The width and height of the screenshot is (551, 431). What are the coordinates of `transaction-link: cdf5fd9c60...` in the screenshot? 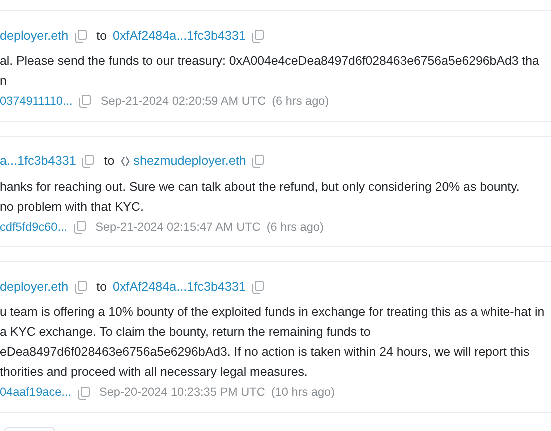 It's located at (34, 227).